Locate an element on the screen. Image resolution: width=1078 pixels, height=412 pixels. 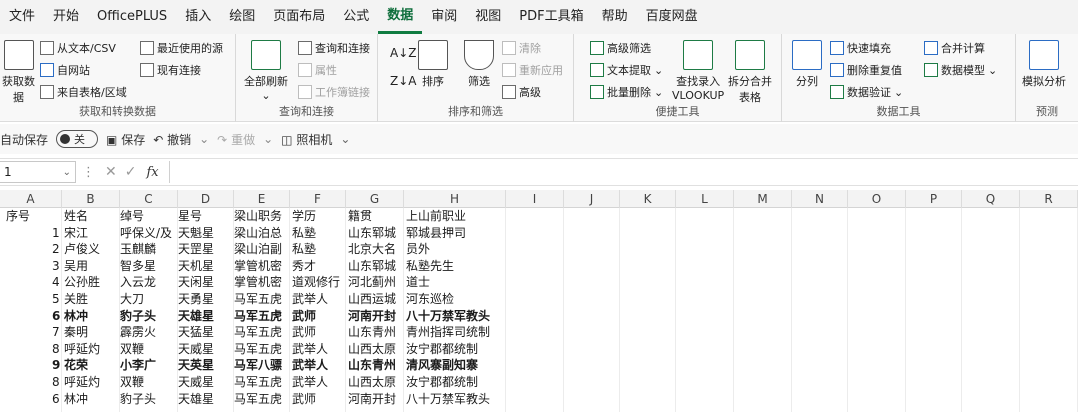
table-cell: 卢俊义 is located at coordinates (92, 249).